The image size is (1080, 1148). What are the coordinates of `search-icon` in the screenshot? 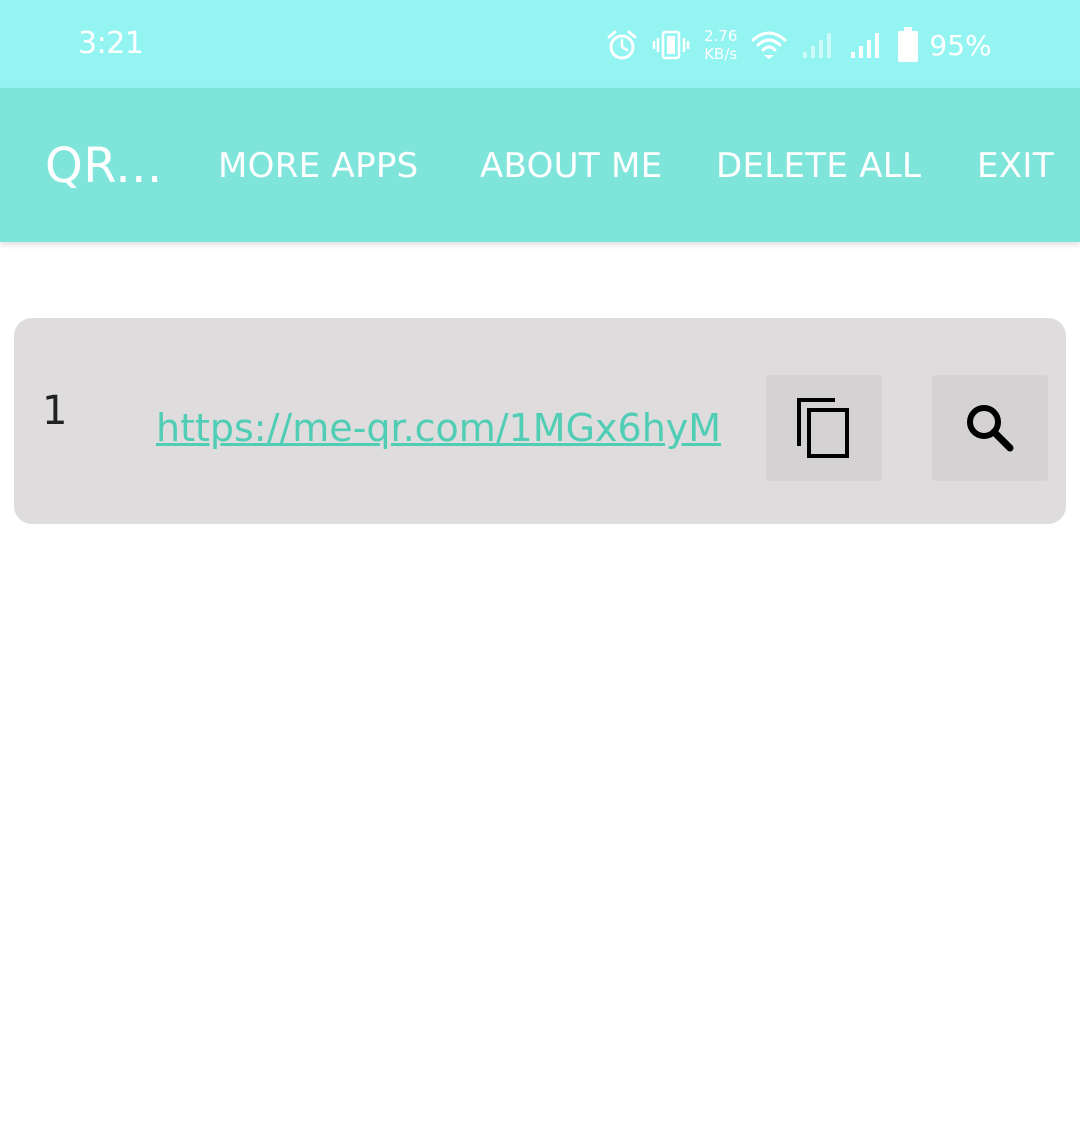 It's located at (990, 428).